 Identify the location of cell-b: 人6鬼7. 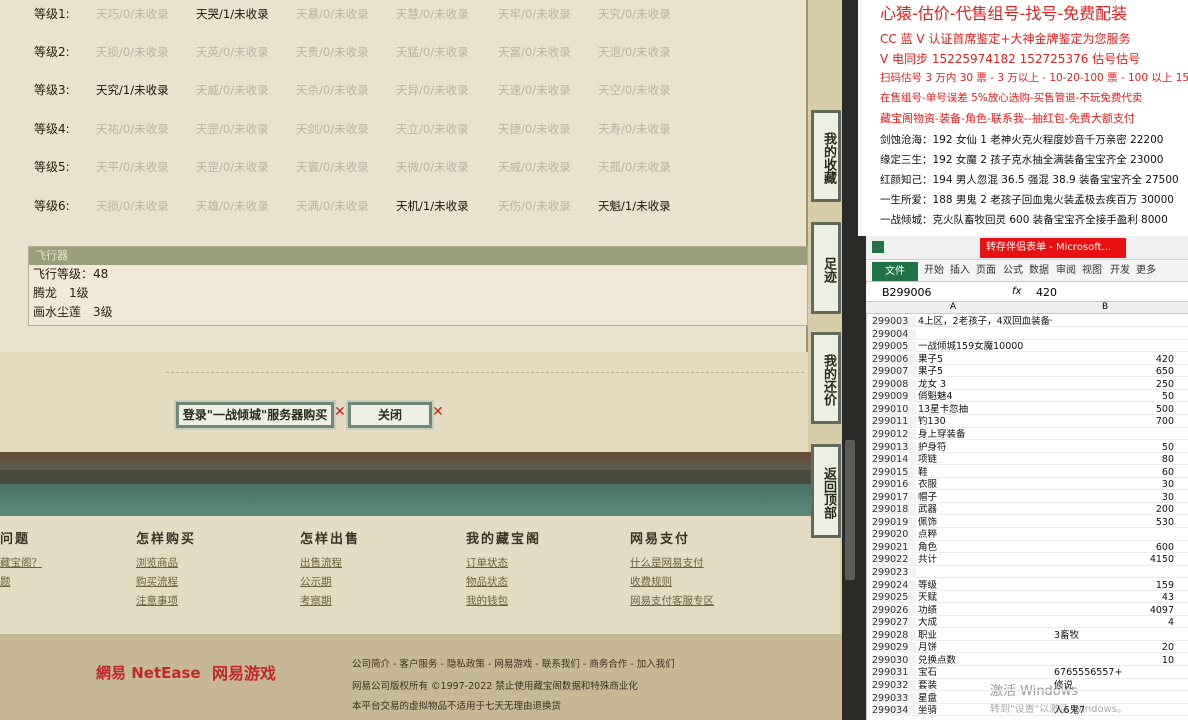
(1114, 710).